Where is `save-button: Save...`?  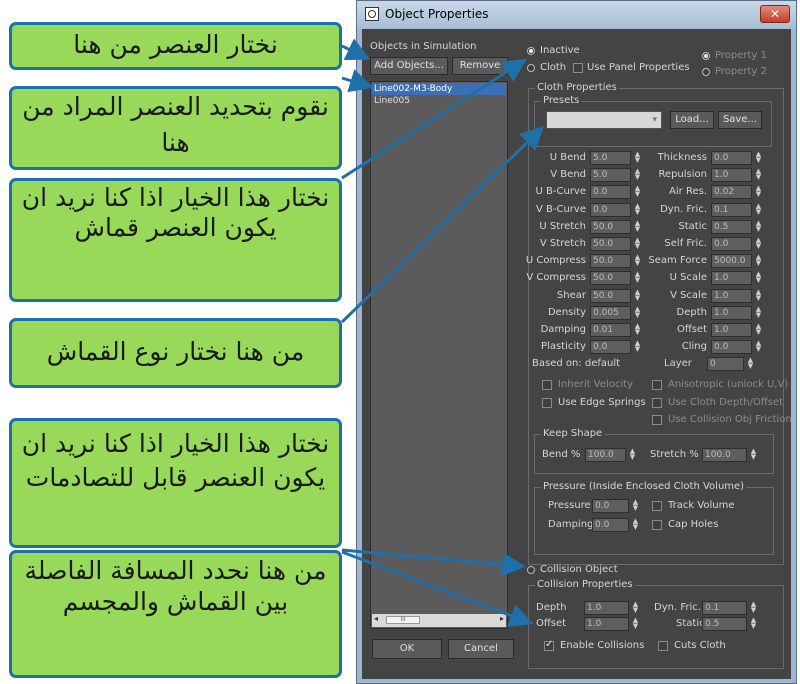 save-button: Save... is located at coordinates (740, 120).